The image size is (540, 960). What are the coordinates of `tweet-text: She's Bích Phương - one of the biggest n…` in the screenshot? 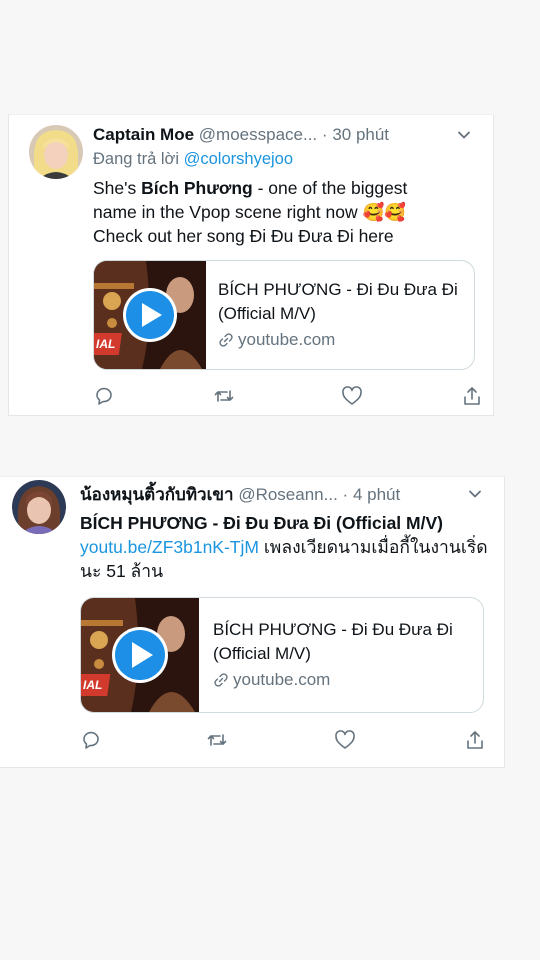 It's located at (273, 212).